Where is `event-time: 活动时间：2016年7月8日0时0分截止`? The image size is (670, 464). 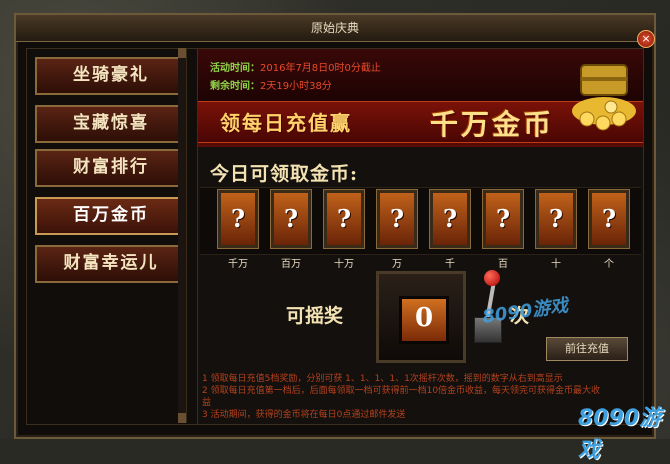
event-time: 活动时间：2016年7月8日0时0分截止 is located at coordinates (295, 68).